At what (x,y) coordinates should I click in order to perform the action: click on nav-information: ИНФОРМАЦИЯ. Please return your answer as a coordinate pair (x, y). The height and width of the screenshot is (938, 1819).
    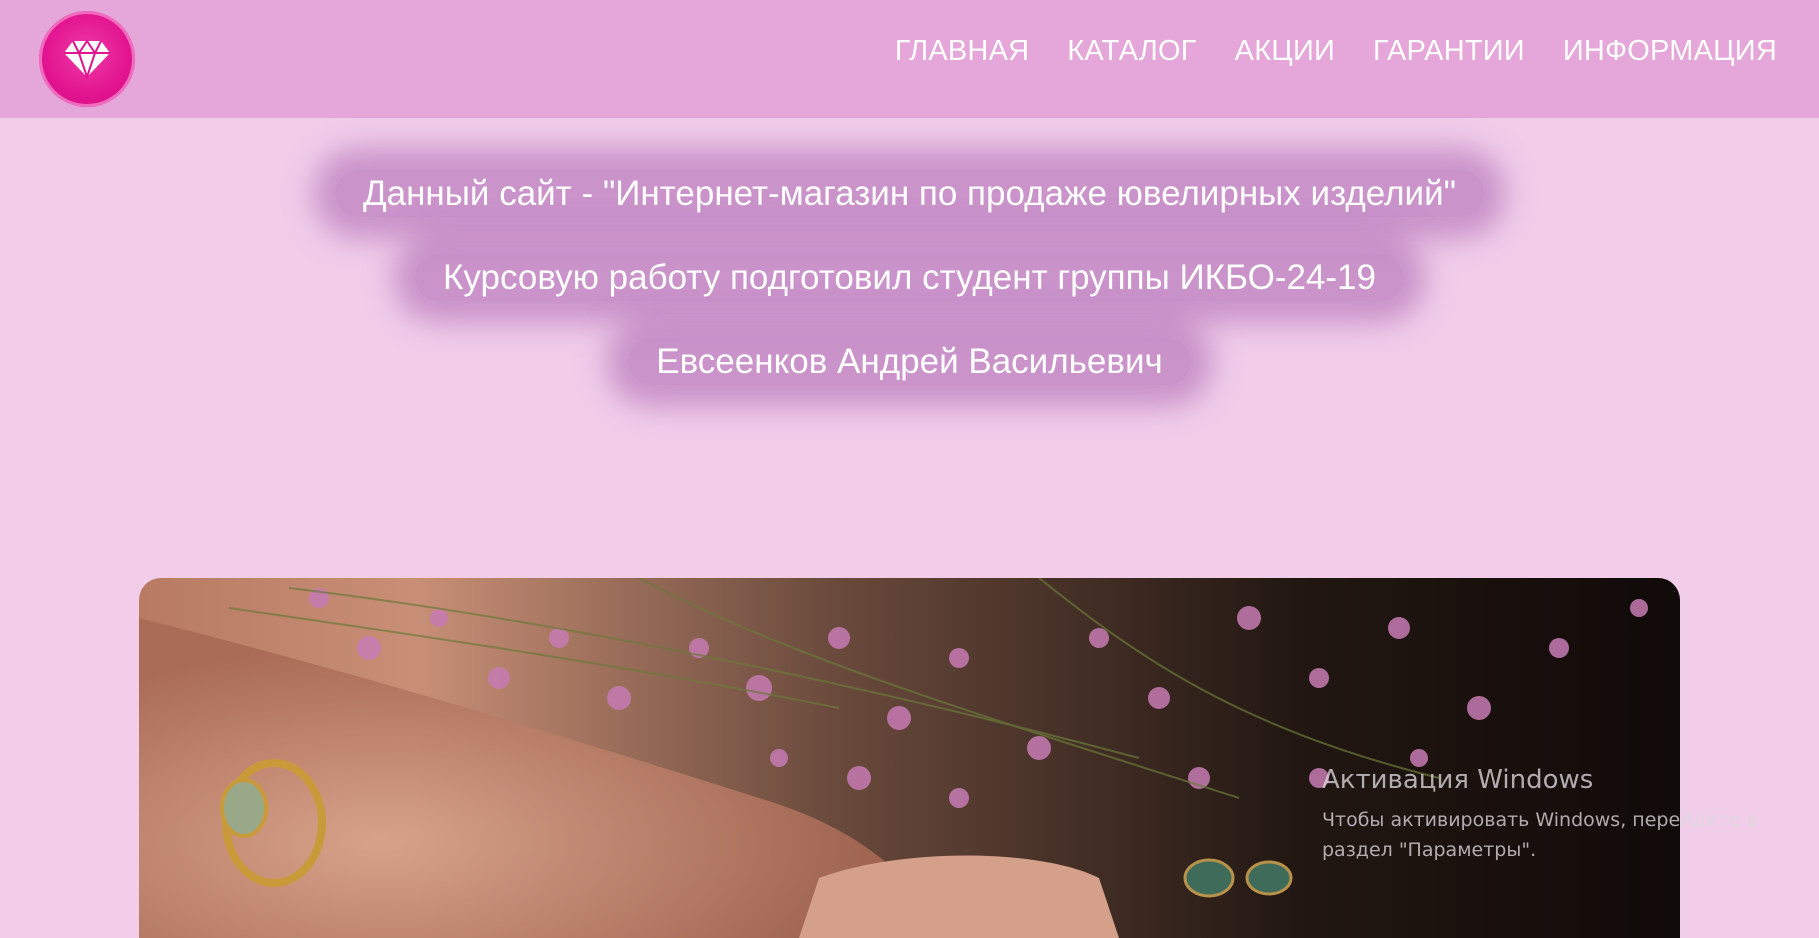
    Looking at the image, I should click on (1670, 51).